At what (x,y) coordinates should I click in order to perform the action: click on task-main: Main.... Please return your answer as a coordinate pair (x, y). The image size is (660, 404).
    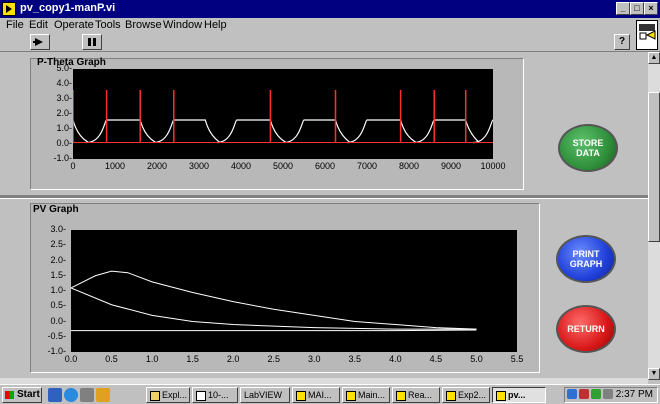
    Looking at the image, I should click on (366, 395).